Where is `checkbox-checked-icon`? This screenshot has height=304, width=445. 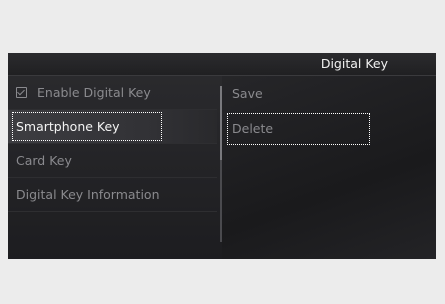 checkbox-checked-icon is located at coordinates (21, 92).